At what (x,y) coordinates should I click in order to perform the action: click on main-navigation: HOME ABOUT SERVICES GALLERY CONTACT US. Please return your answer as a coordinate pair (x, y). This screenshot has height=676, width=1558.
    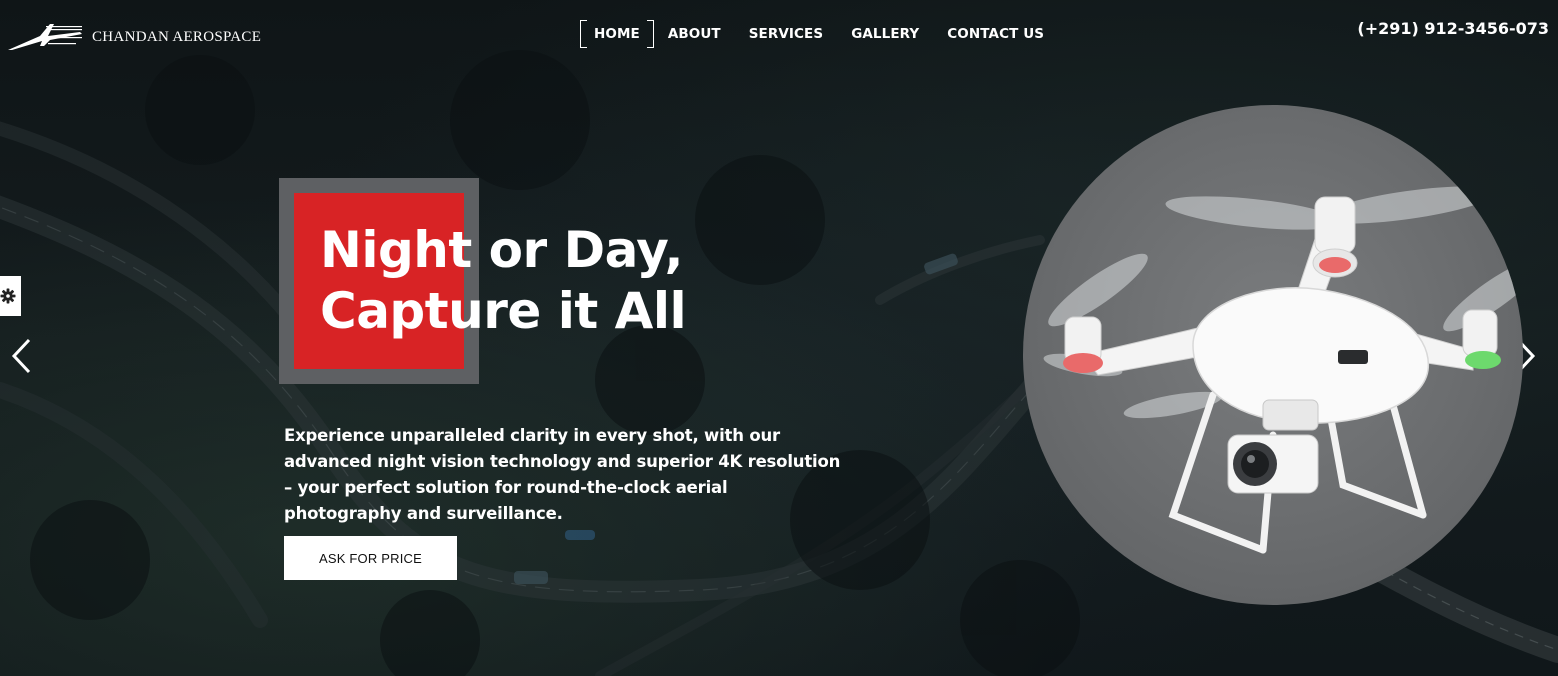
    Looking at the image, I should click on (819, 34).